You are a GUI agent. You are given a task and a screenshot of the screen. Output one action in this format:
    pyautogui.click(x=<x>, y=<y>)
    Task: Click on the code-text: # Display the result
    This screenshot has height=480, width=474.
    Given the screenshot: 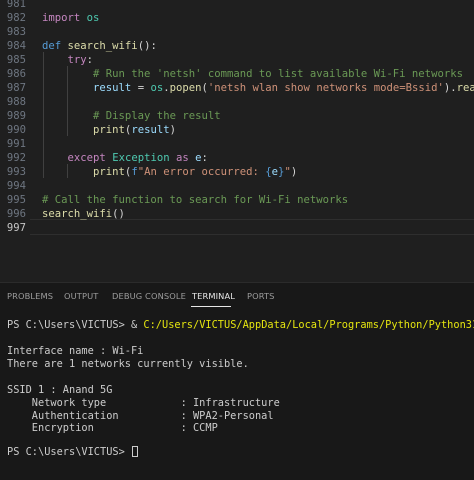 What is the action you would take?
    pyautogui.click(x=131, y=116)
    